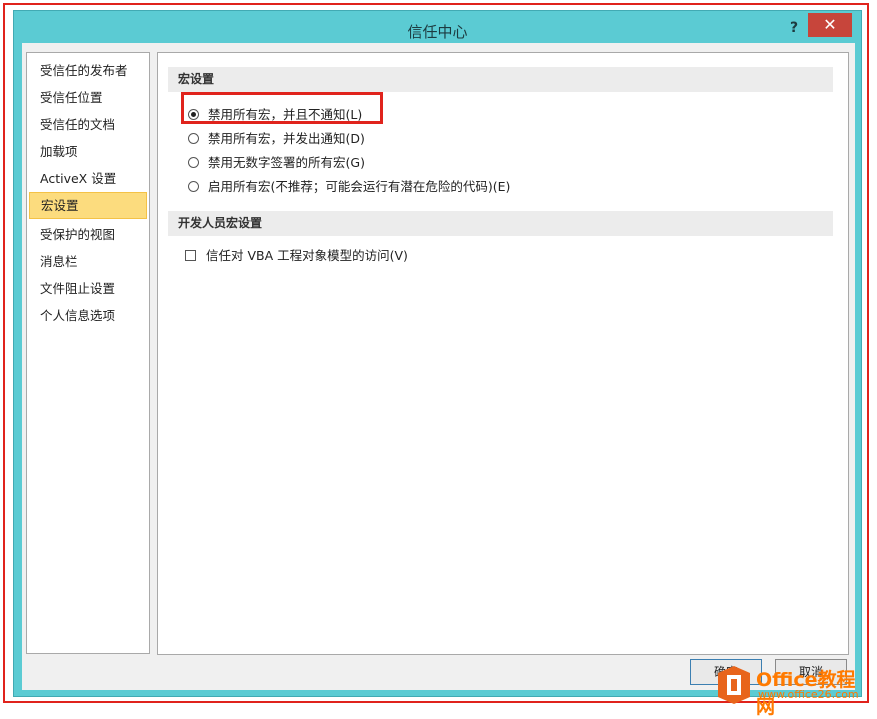 The width and height of the screenshot is (877, 719). I want to click on nav-item-message-bar: 消息栏, so click(88, 261).